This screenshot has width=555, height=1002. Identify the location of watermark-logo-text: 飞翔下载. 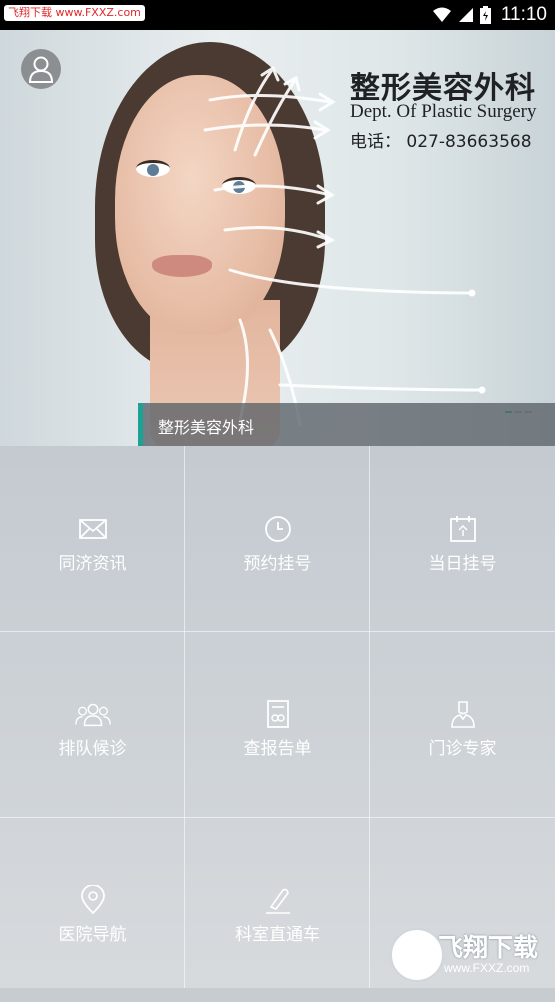
(488, 947).